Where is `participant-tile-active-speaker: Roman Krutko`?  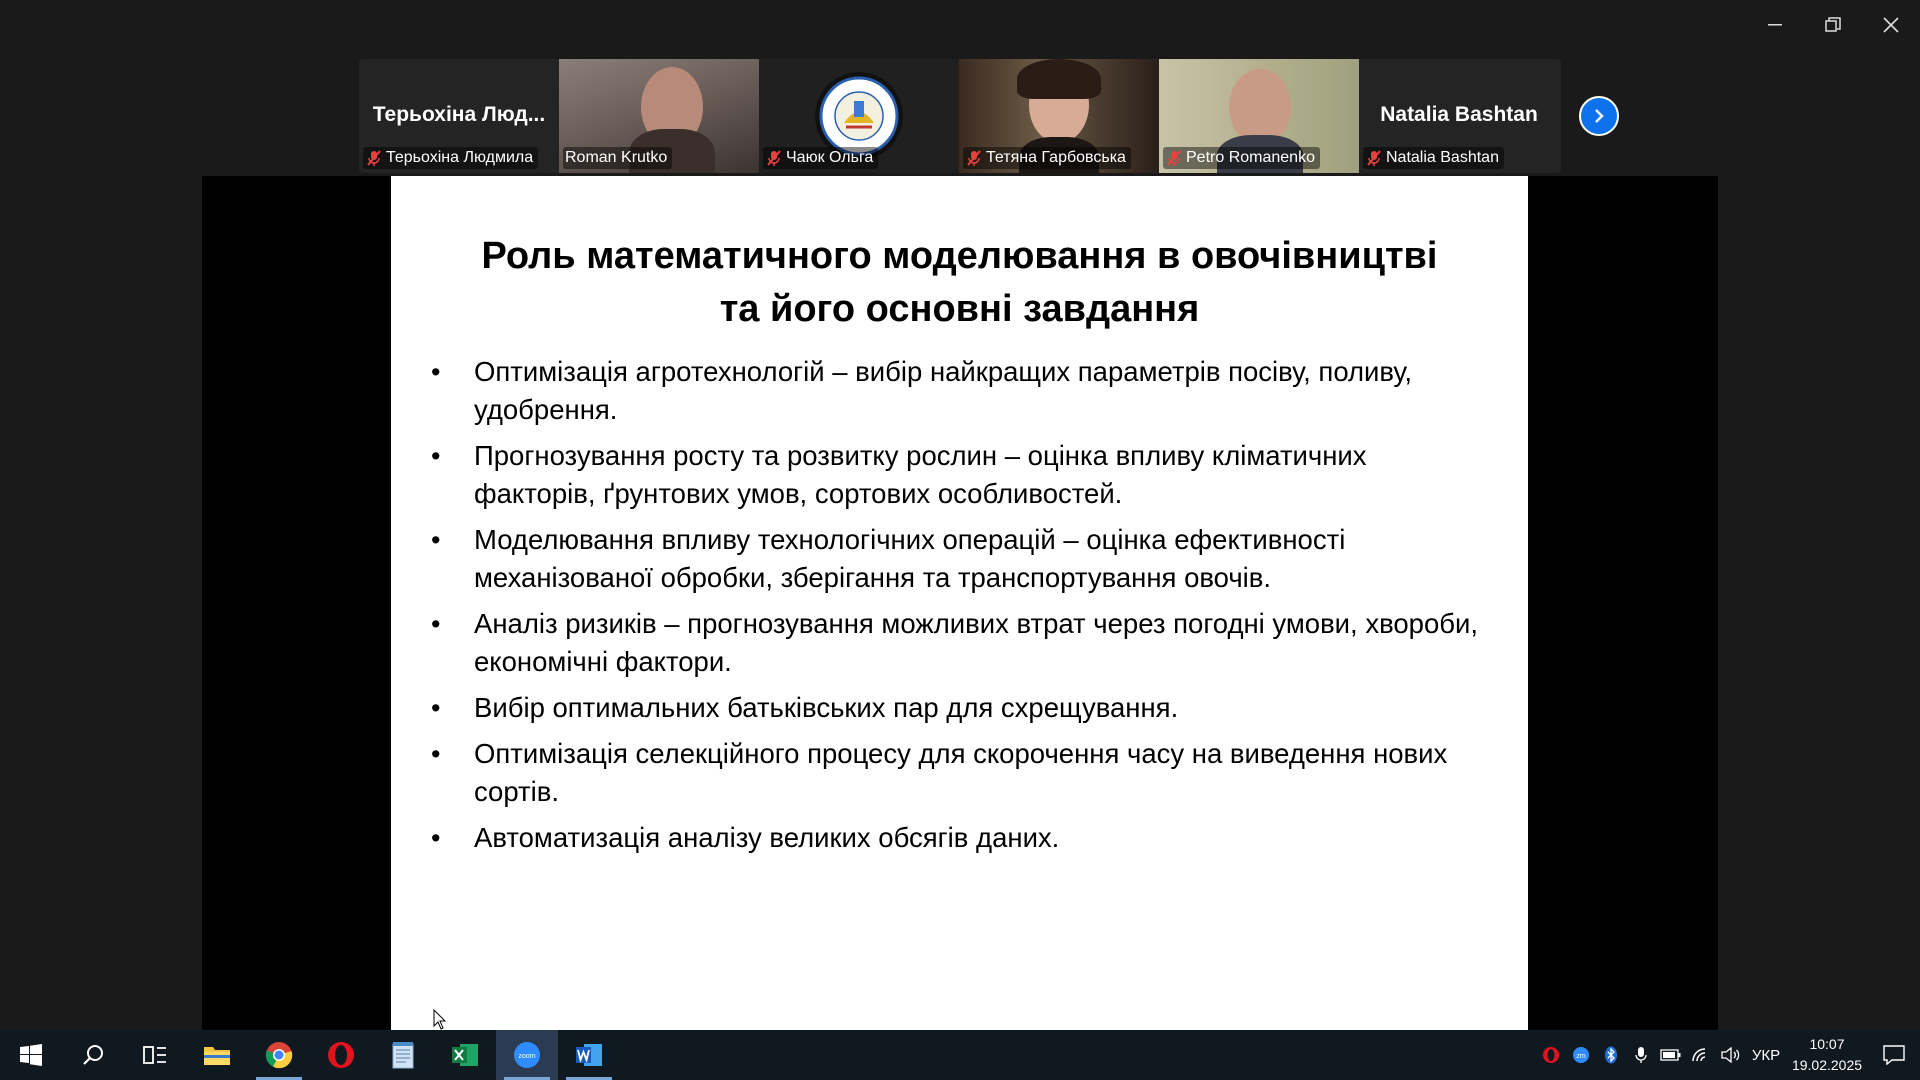 participant-tile-active-speaker: Roman Krutko is located at coordinates (659, 116).